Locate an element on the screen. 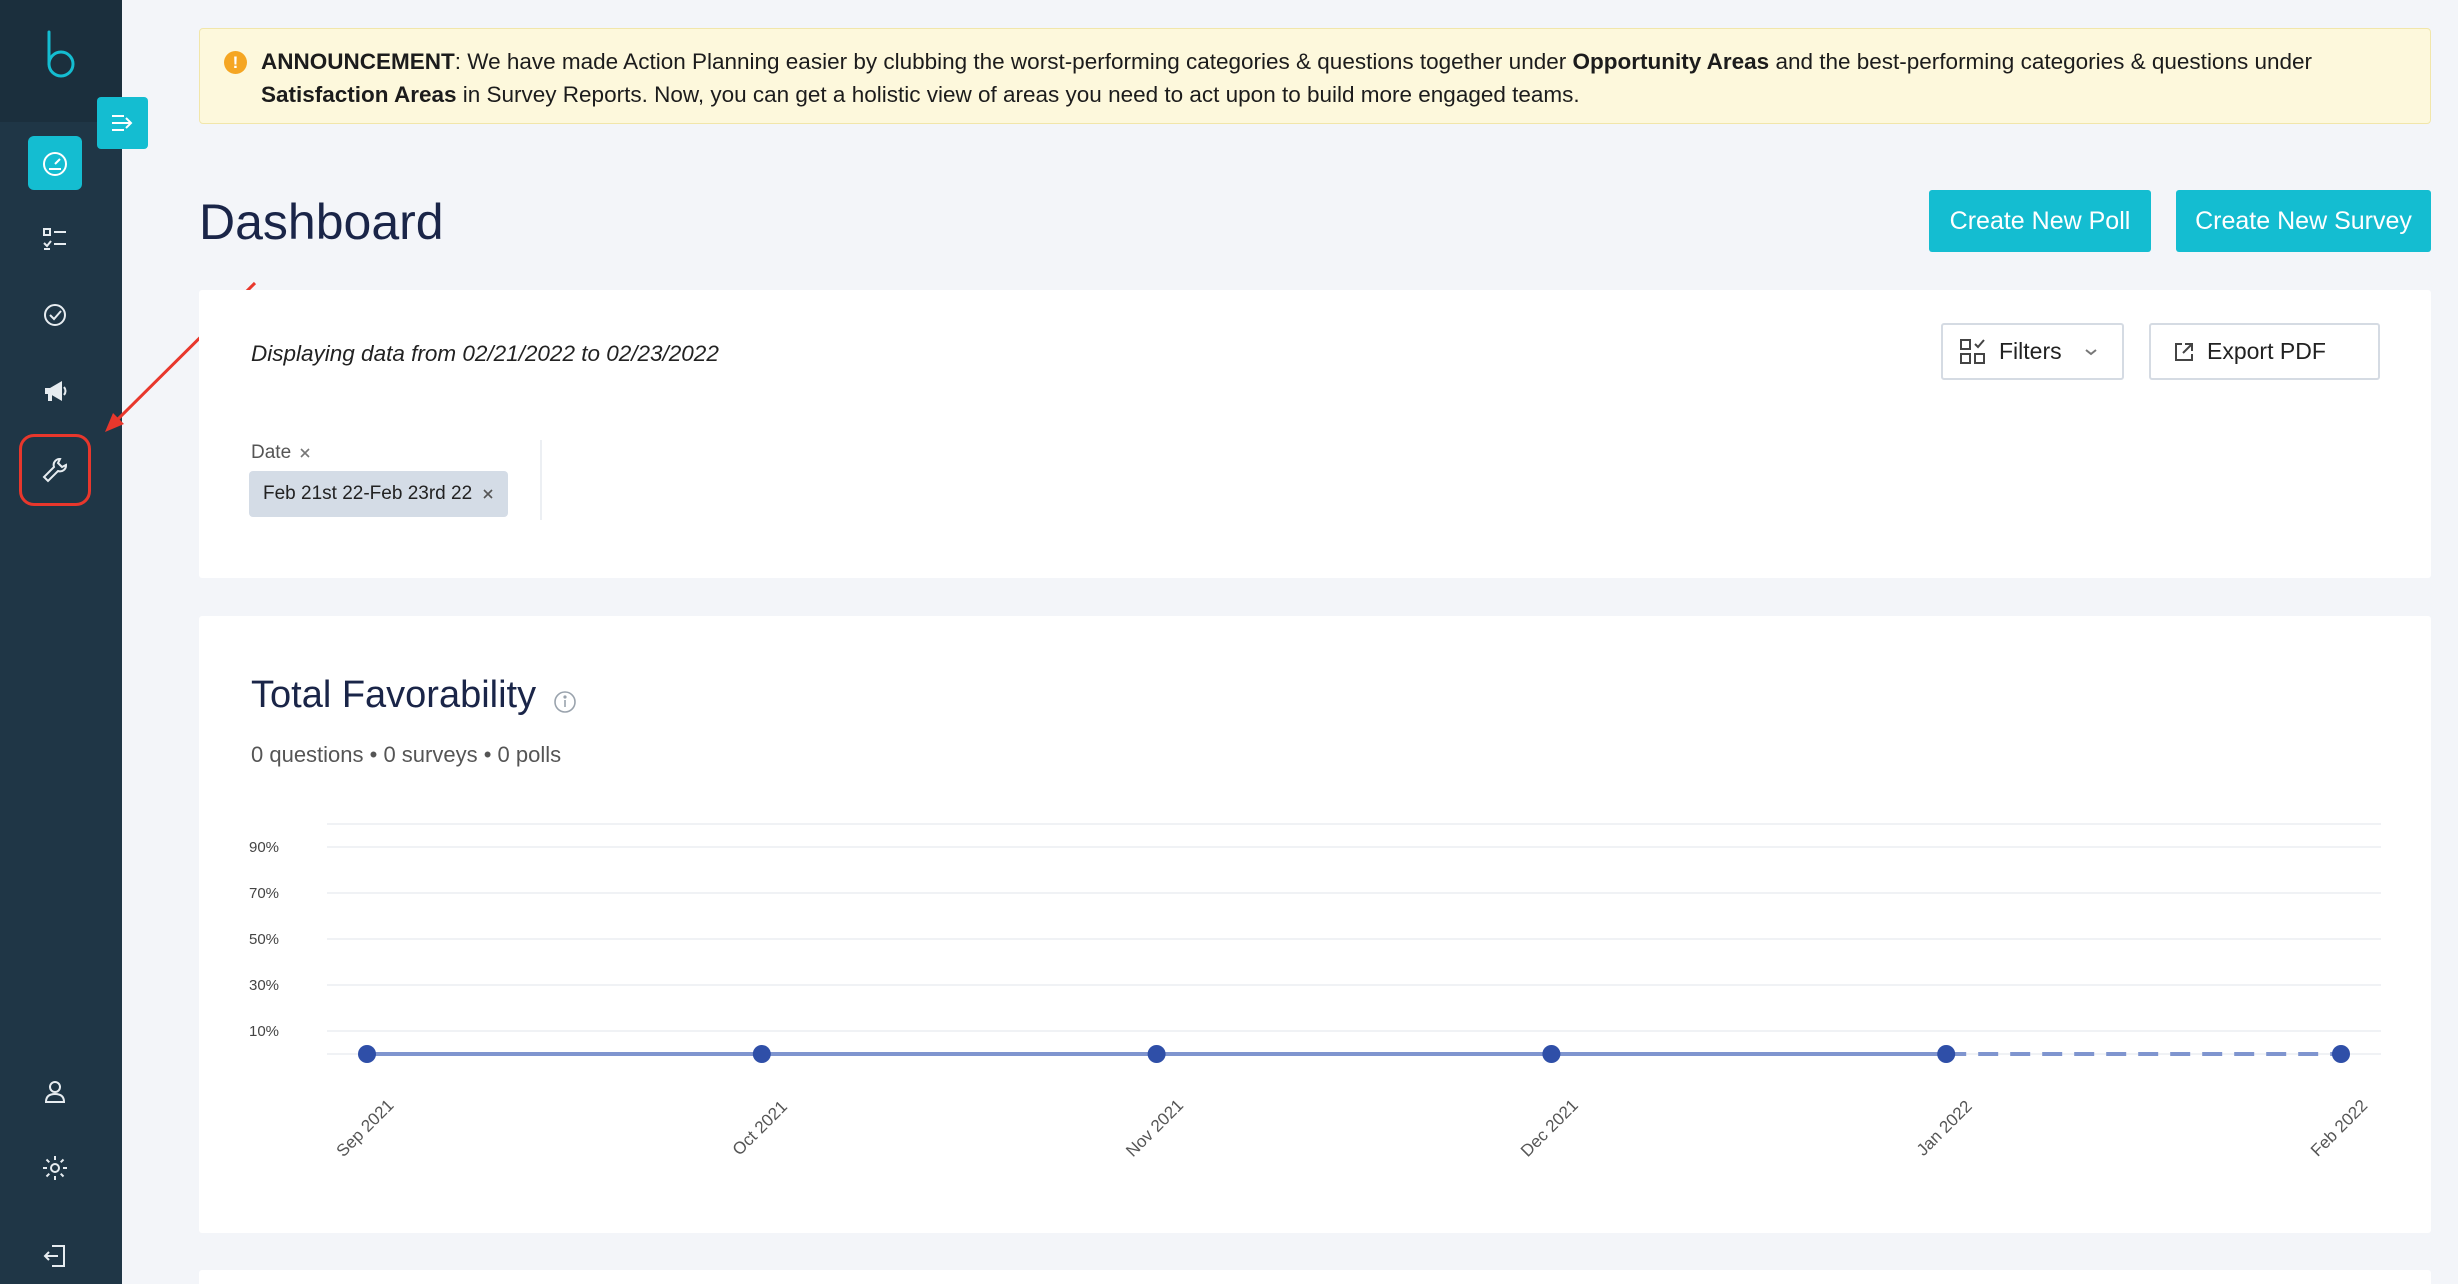  user-icon is located at coordinates (55, 1092).